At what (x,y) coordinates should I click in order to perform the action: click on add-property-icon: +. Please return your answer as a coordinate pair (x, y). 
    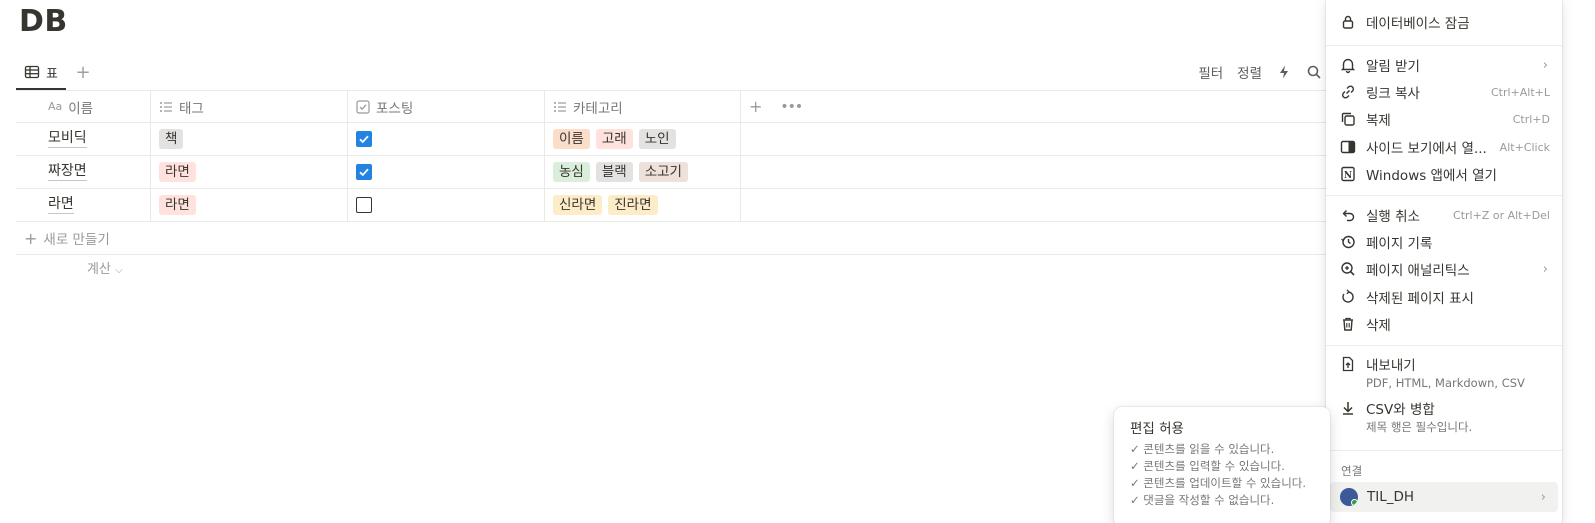
    Looking at the image, I should click on (755, 106).